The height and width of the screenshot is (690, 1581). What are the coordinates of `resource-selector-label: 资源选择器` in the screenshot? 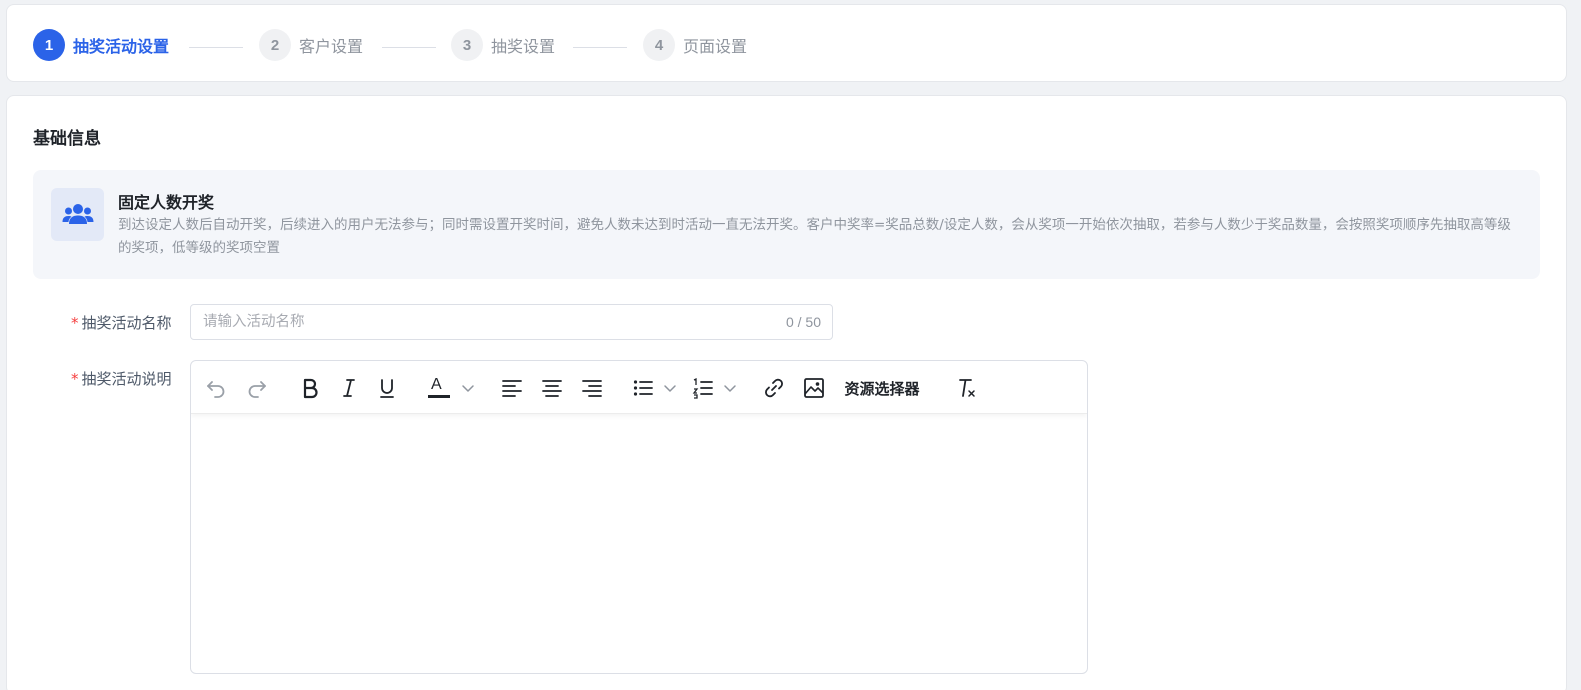 It's located at (882, 388).